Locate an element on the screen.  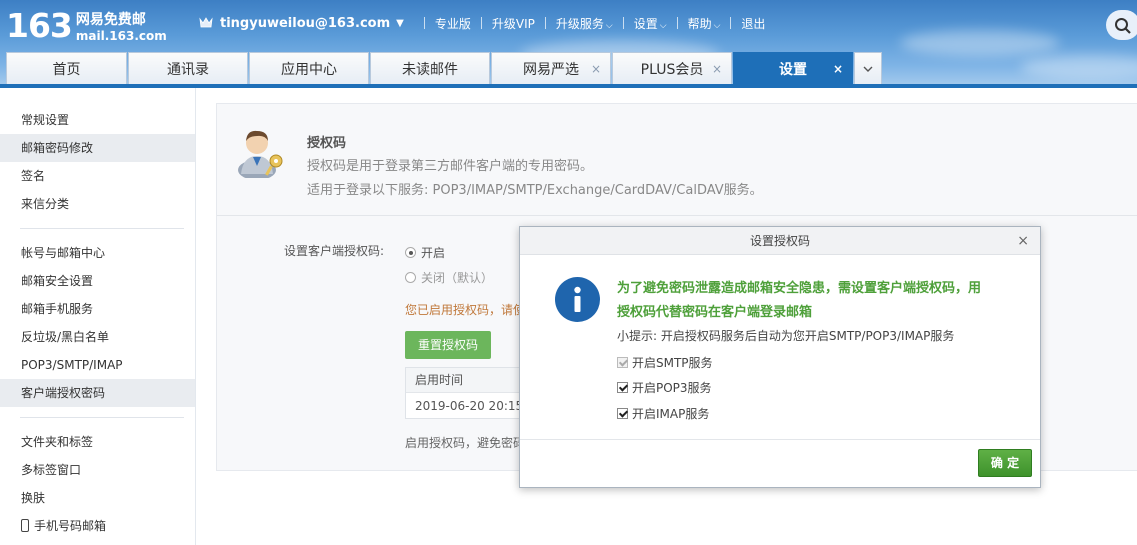
chevron-down-icon is located at coordinates (868, 69).